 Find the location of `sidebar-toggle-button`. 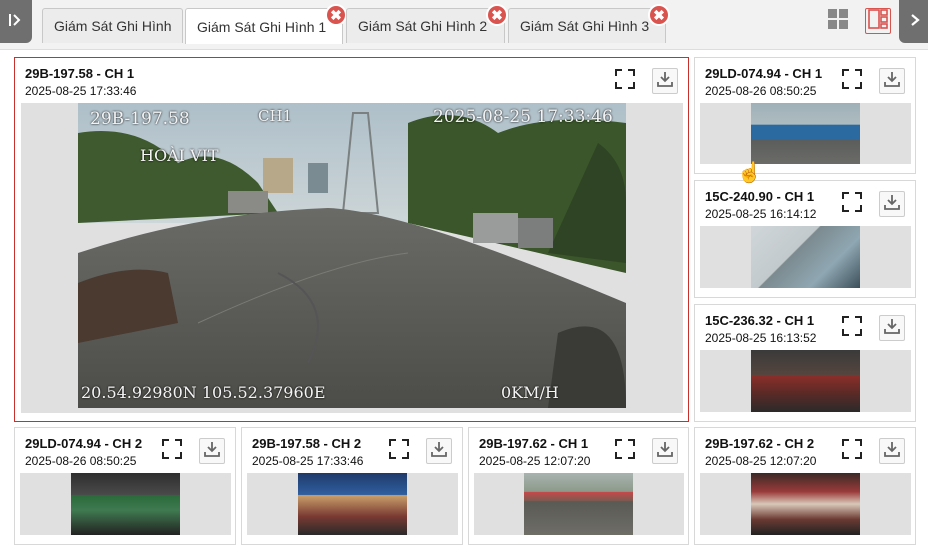

sidebar-toggle-button is located at coordinates (16, 21).